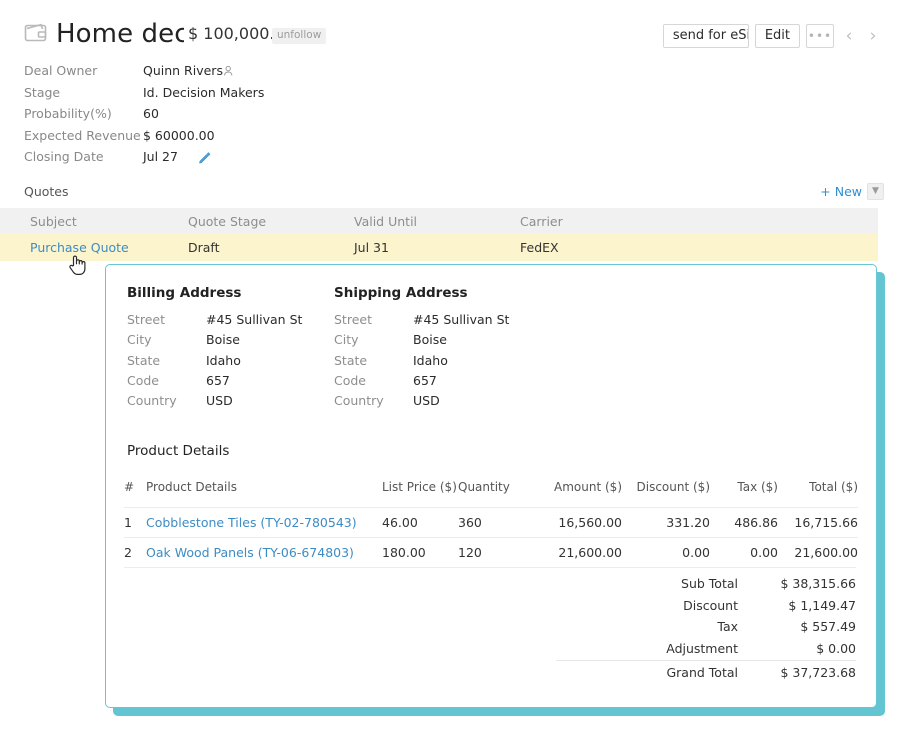 This screenshot has width=900, height=731. What do you see at coordinates (250, 552) in the screenshot?
I see `product-name-link: Oak Wood Panels (TY-06-674803)` at bounding box center [250, 552].